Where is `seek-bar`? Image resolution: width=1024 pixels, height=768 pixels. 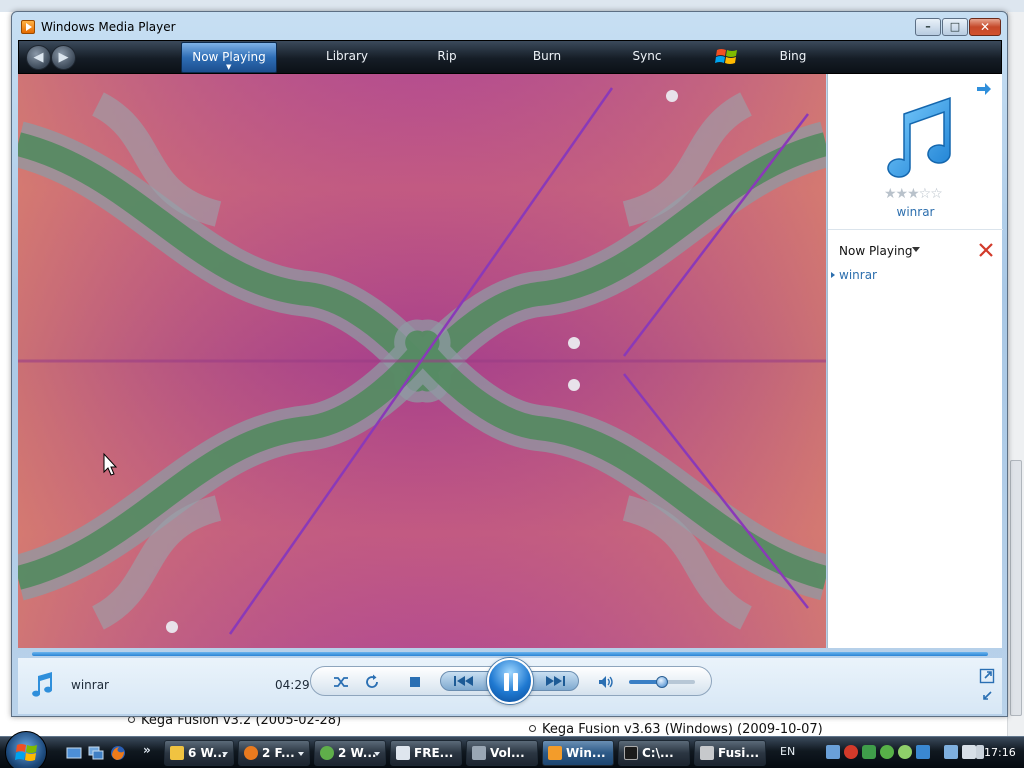 seek-bar is located at coordinates (510, 654).